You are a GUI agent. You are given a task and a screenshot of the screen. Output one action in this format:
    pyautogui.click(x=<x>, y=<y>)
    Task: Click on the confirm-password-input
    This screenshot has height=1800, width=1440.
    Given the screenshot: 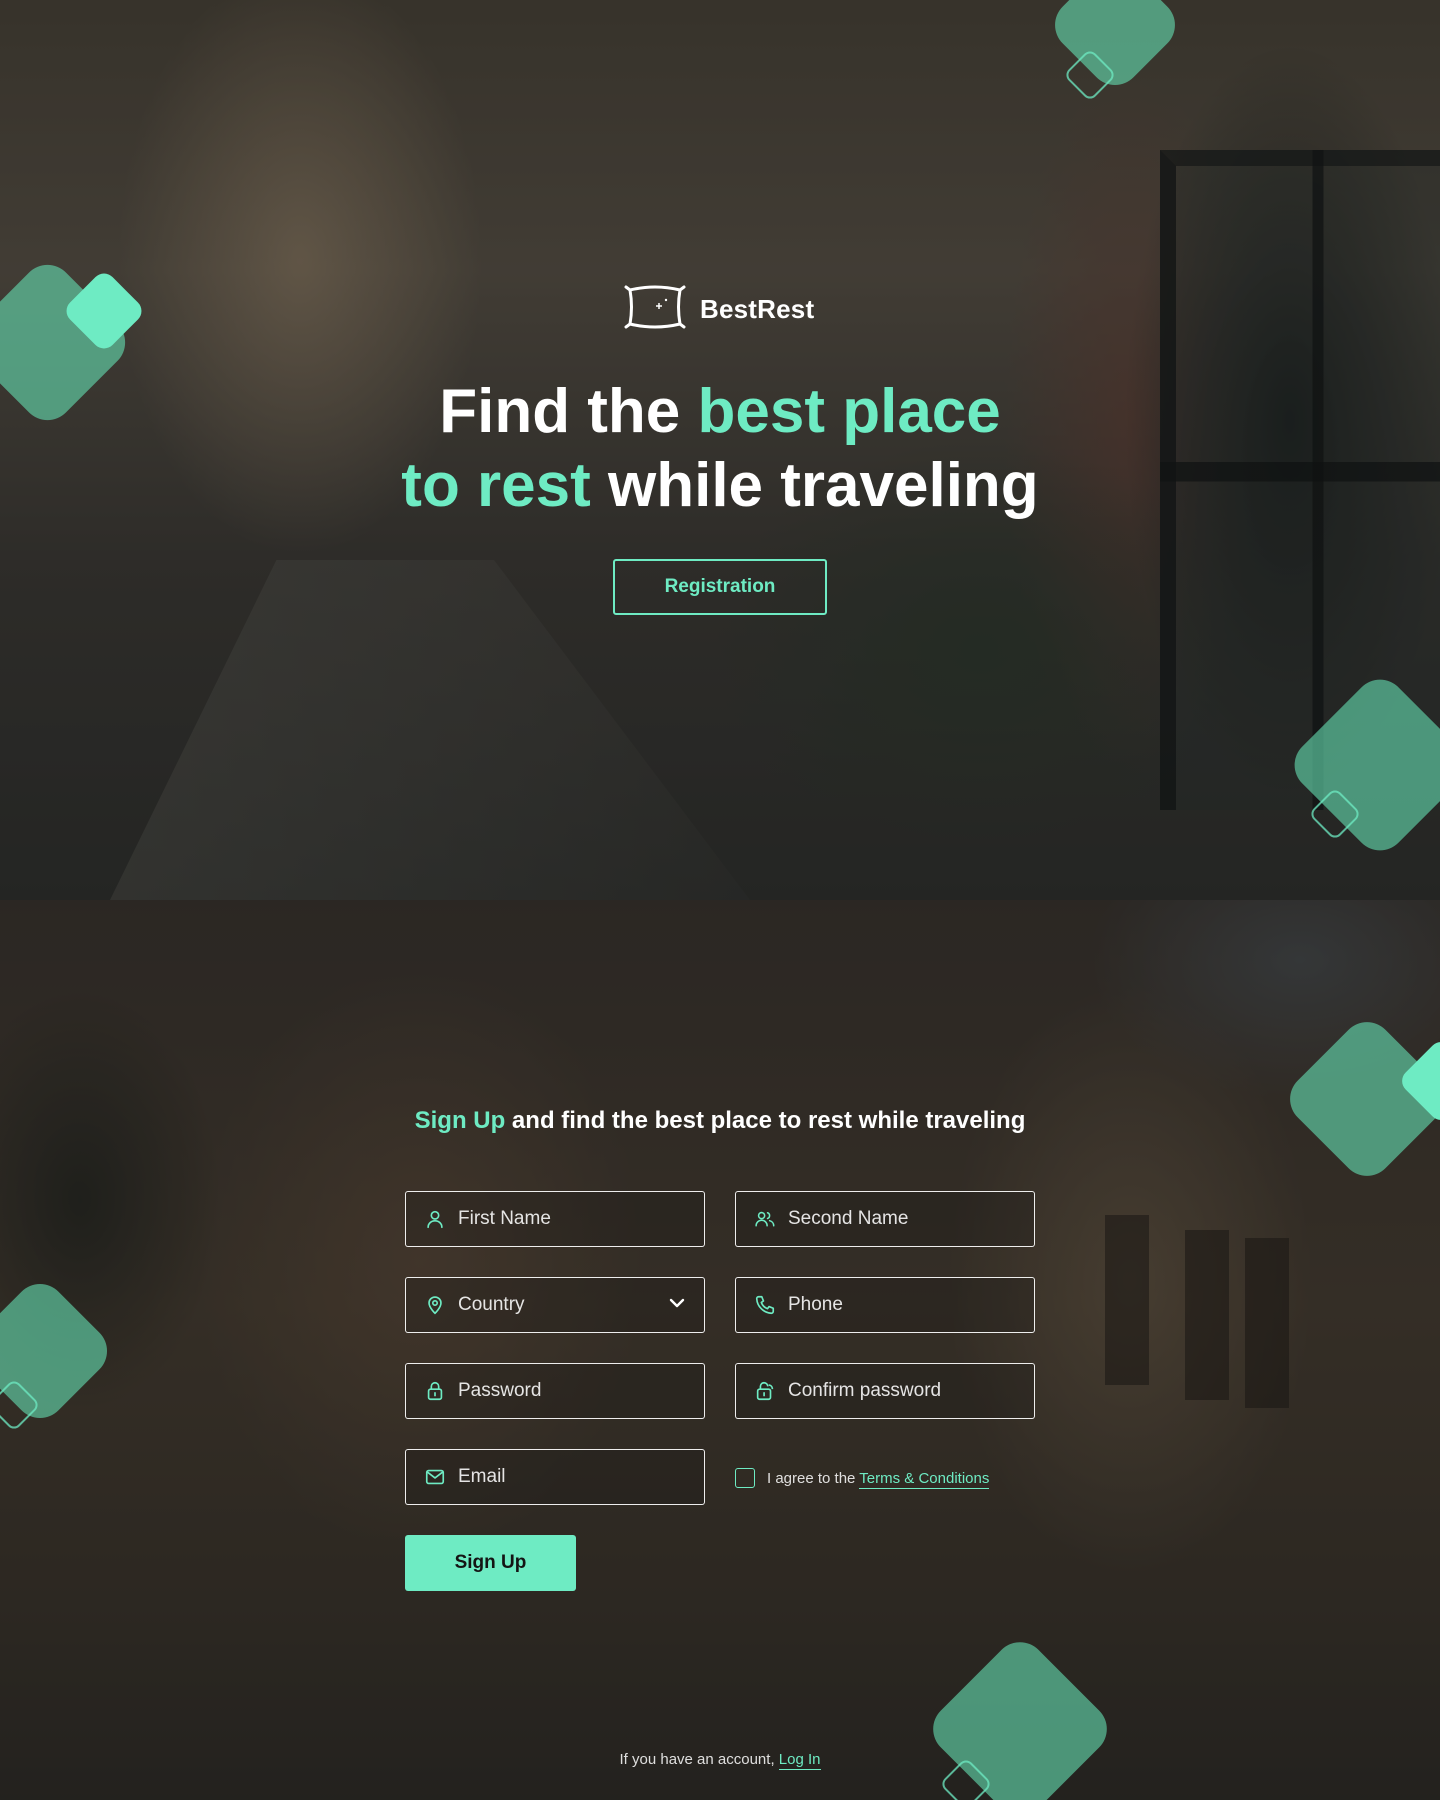 What is the action you would take?
    pyautogui.click(x=898, y=1391)
    